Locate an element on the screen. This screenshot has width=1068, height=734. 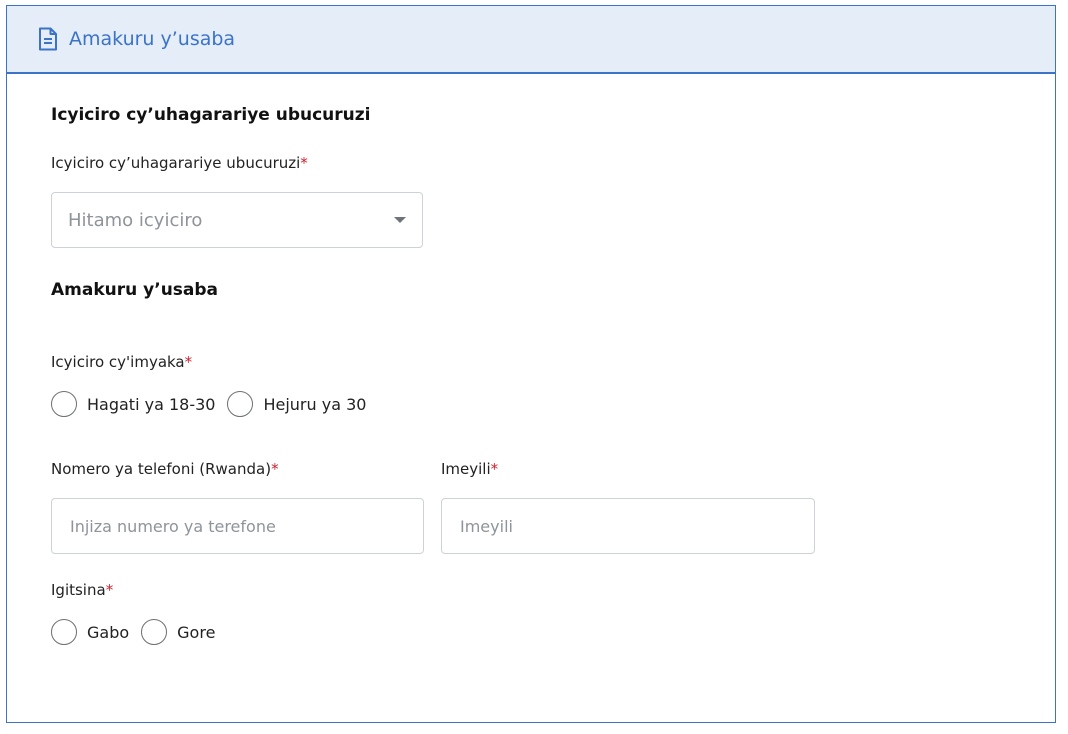
gender-label: Igitsina* is located at coordinates (82, 590).